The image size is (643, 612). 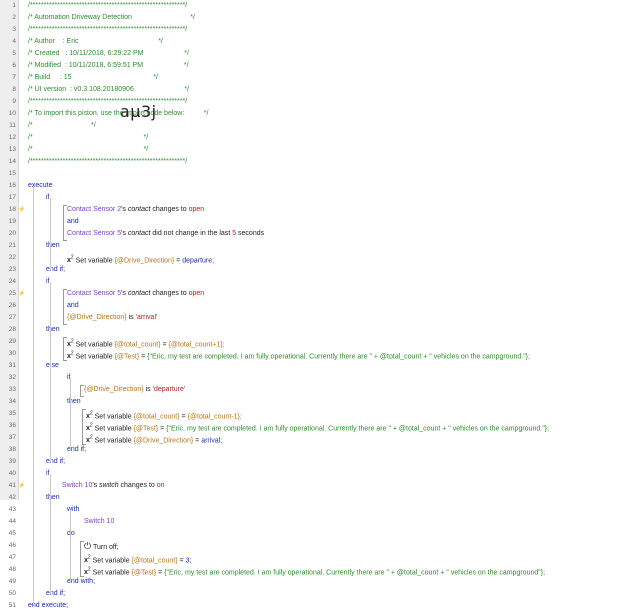 I want to click on line-number: 50, so click(x=12, y=593).